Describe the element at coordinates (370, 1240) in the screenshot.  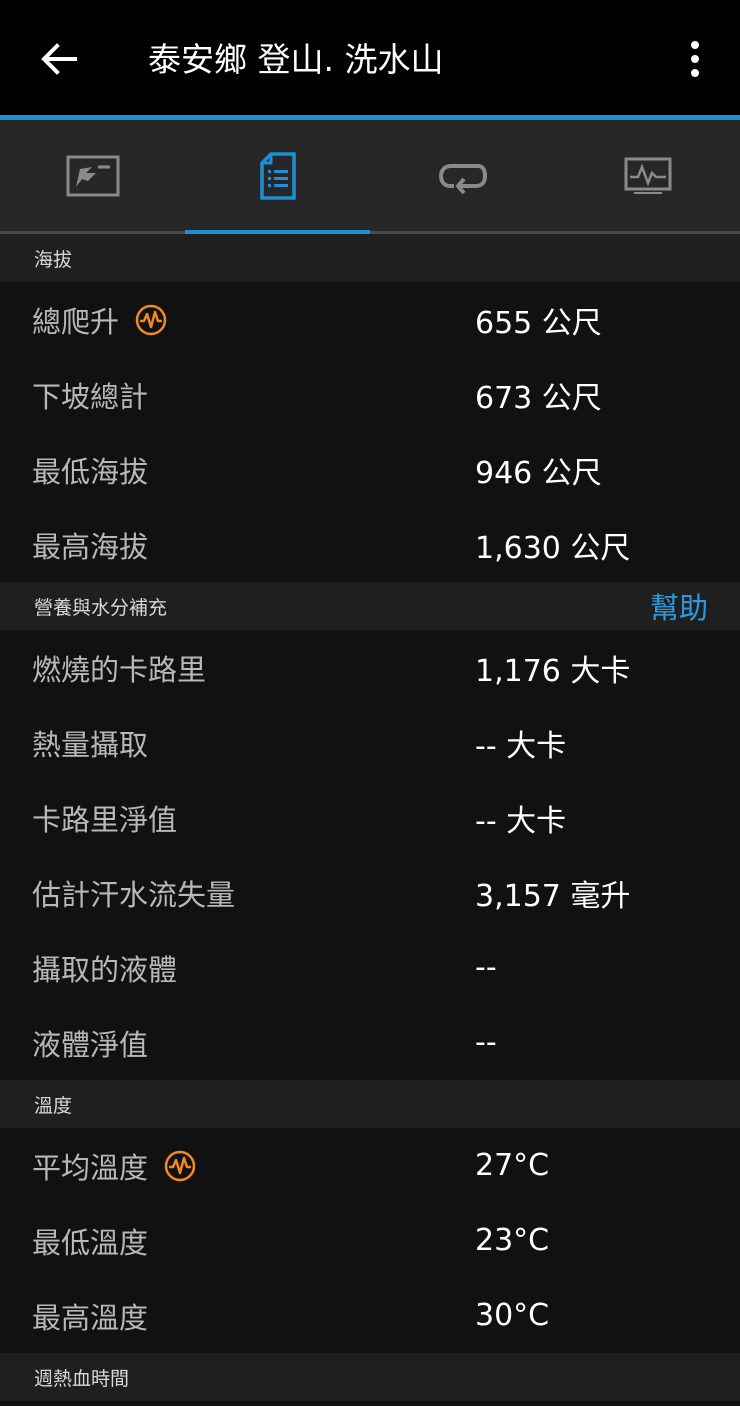
I see `stat-row: 最低溫度 23°C` at that location.